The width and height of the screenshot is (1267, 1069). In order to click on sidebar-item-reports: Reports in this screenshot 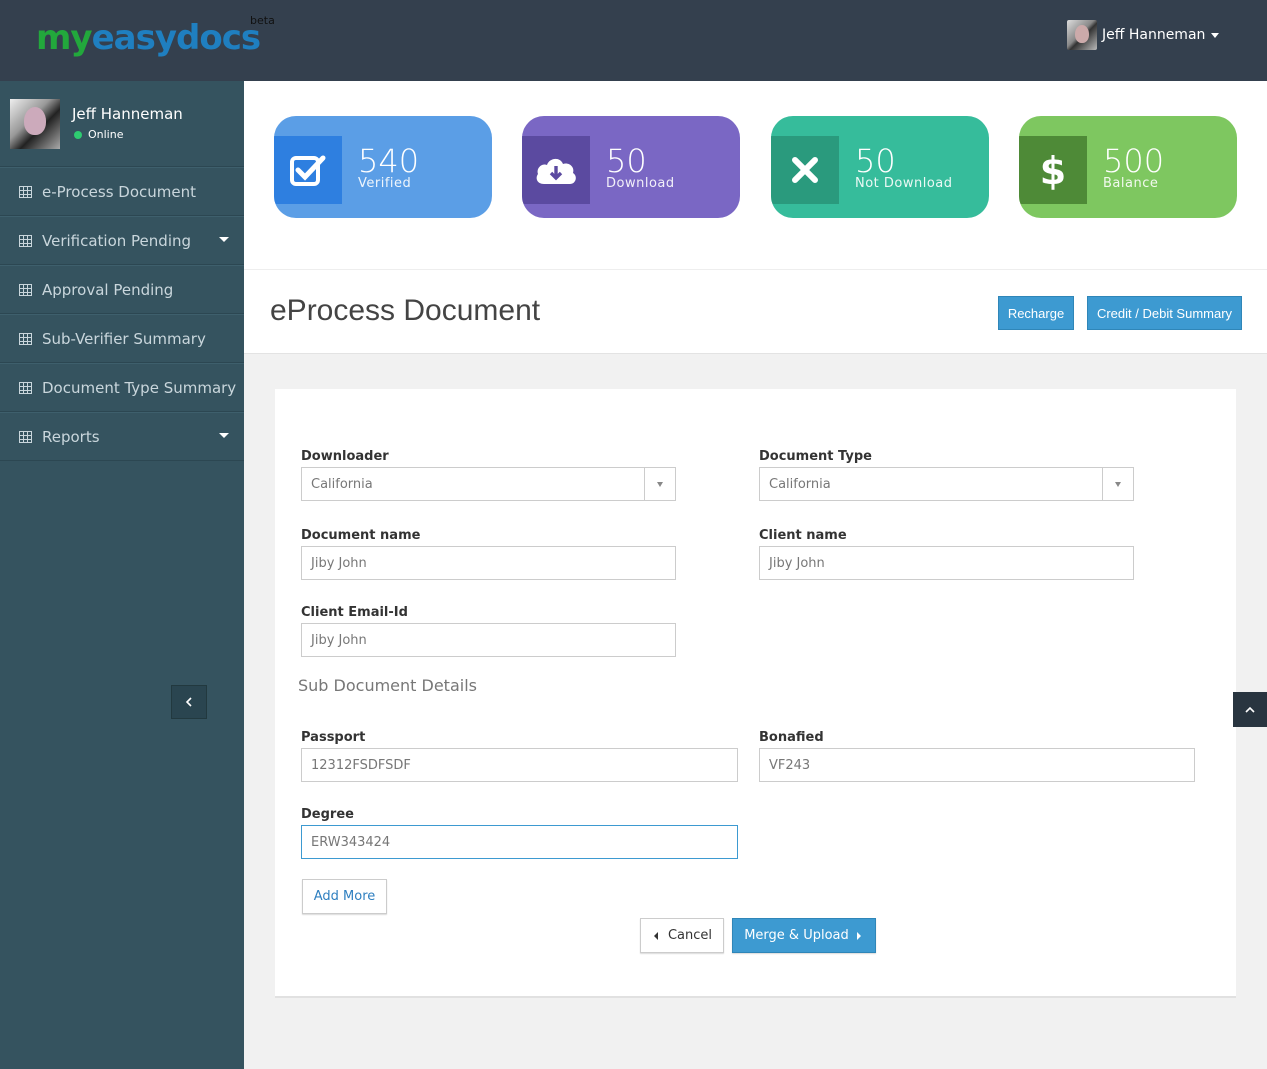, I will do `click(122, 436)`.